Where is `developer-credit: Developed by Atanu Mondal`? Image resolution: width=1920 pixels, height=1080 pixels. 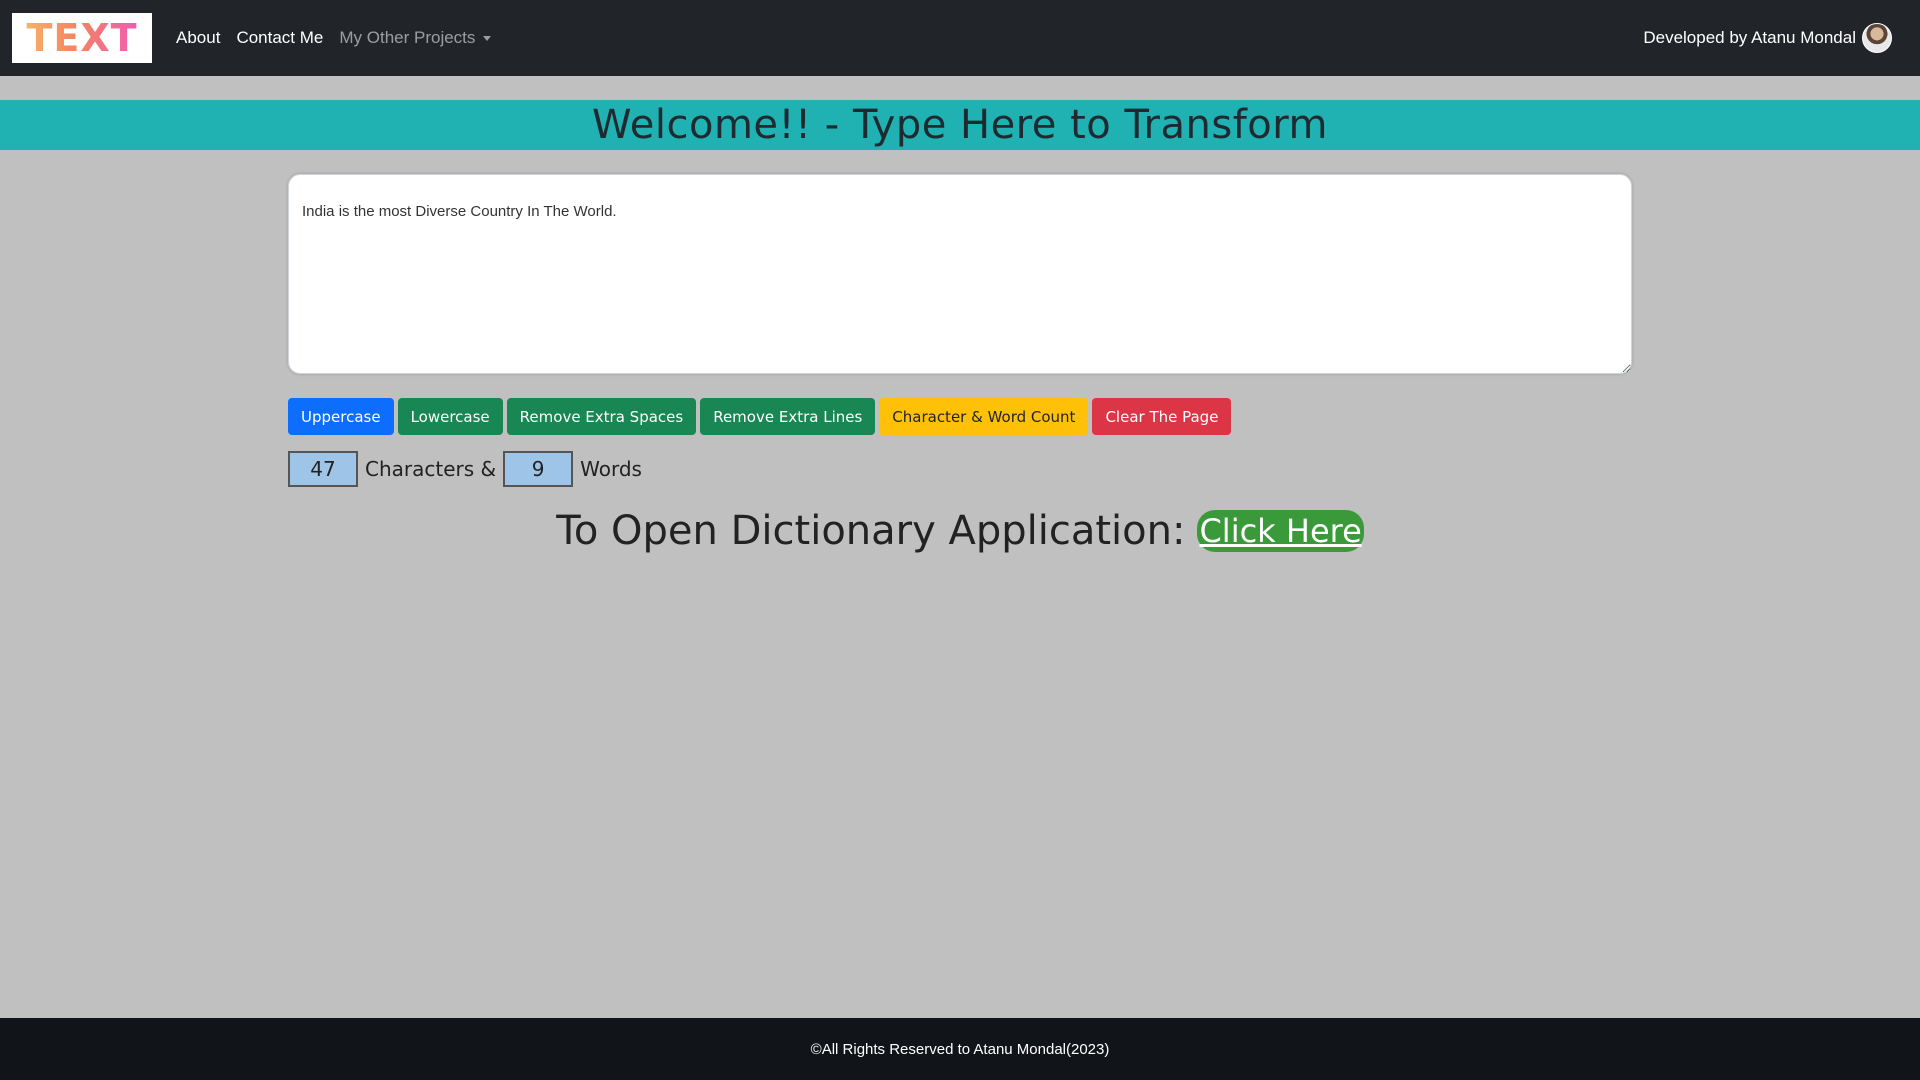 developer-credit: Developed by Atanu Mondal is located at coordinates (1767, 38).